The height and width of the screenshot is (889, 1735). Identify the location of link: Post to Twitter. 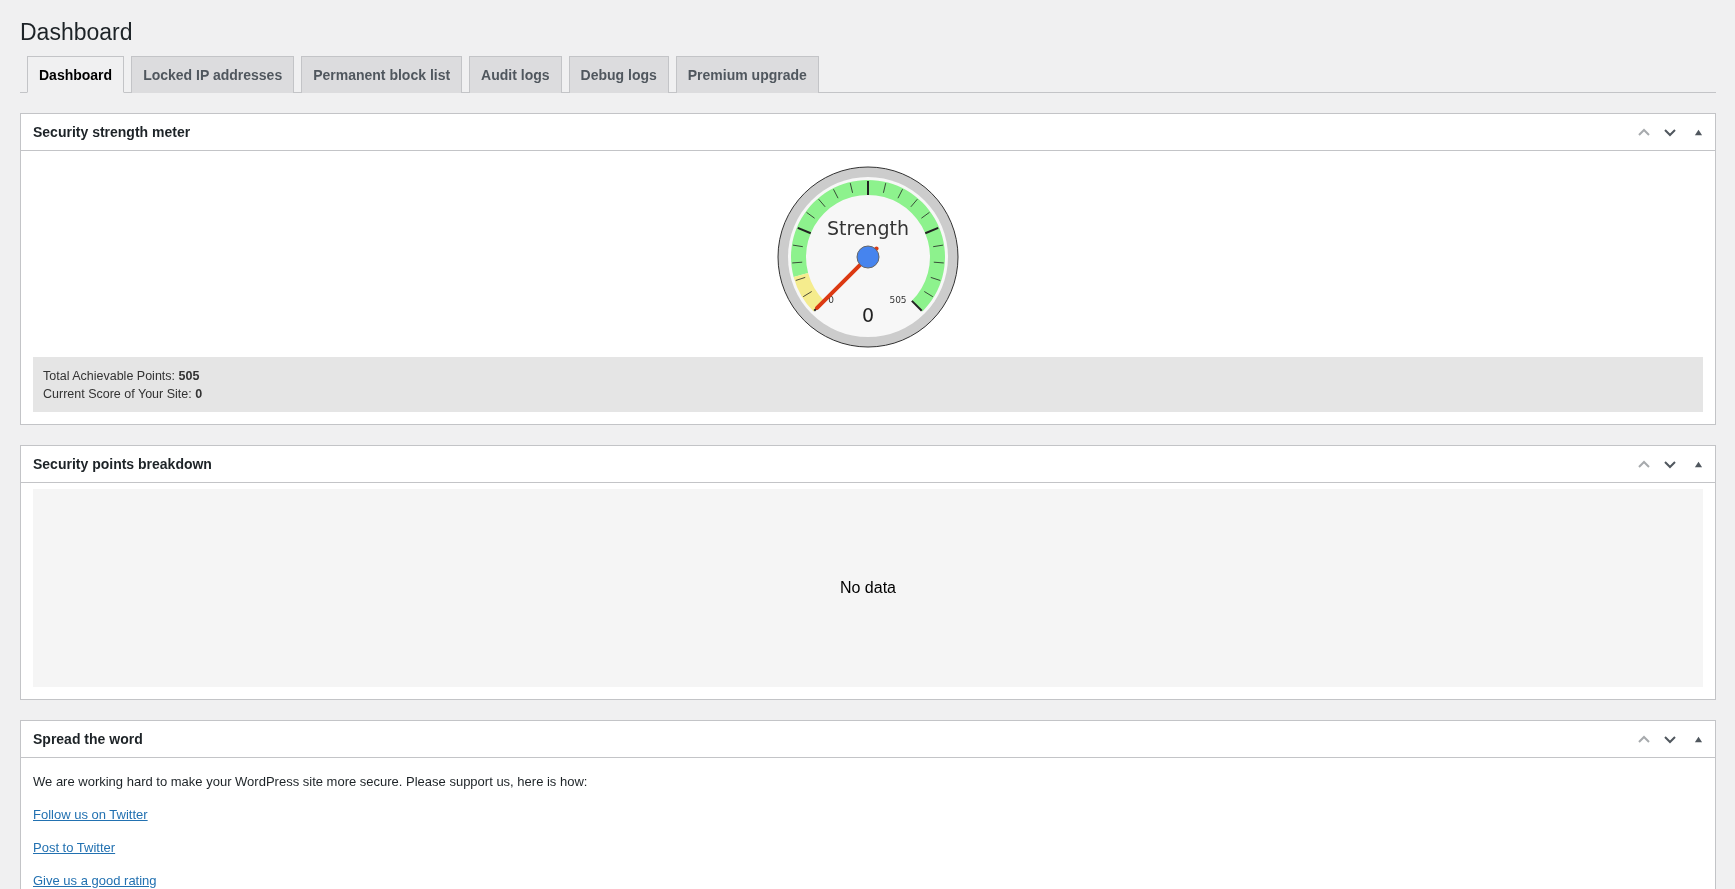
(74, 847).